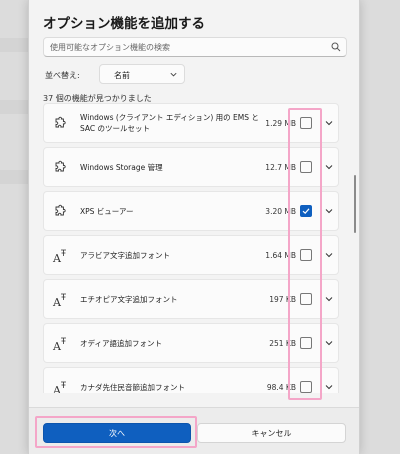 This screenshot has width=400, height=454. What do you see at coordinates (281, 387) in the screenshot?
I see `feature-size: 98.4 KB` at bounding box center [281, 387].